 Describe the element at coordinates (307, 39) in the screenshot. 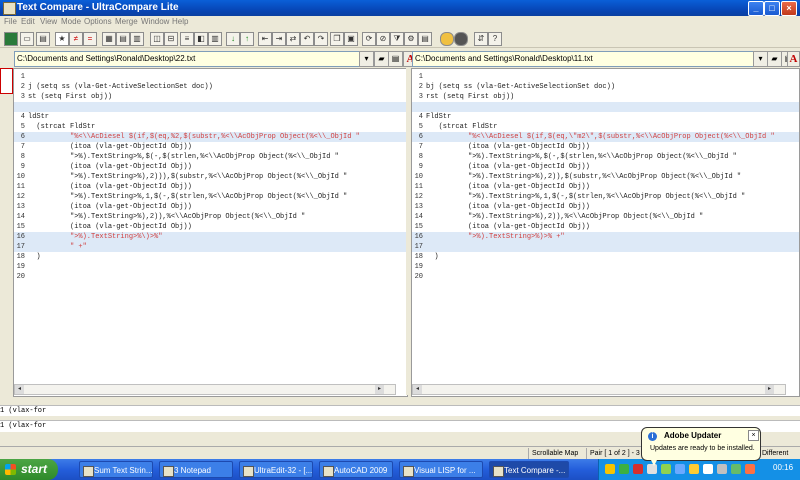

I see `undo-icon: ↶` at that location.